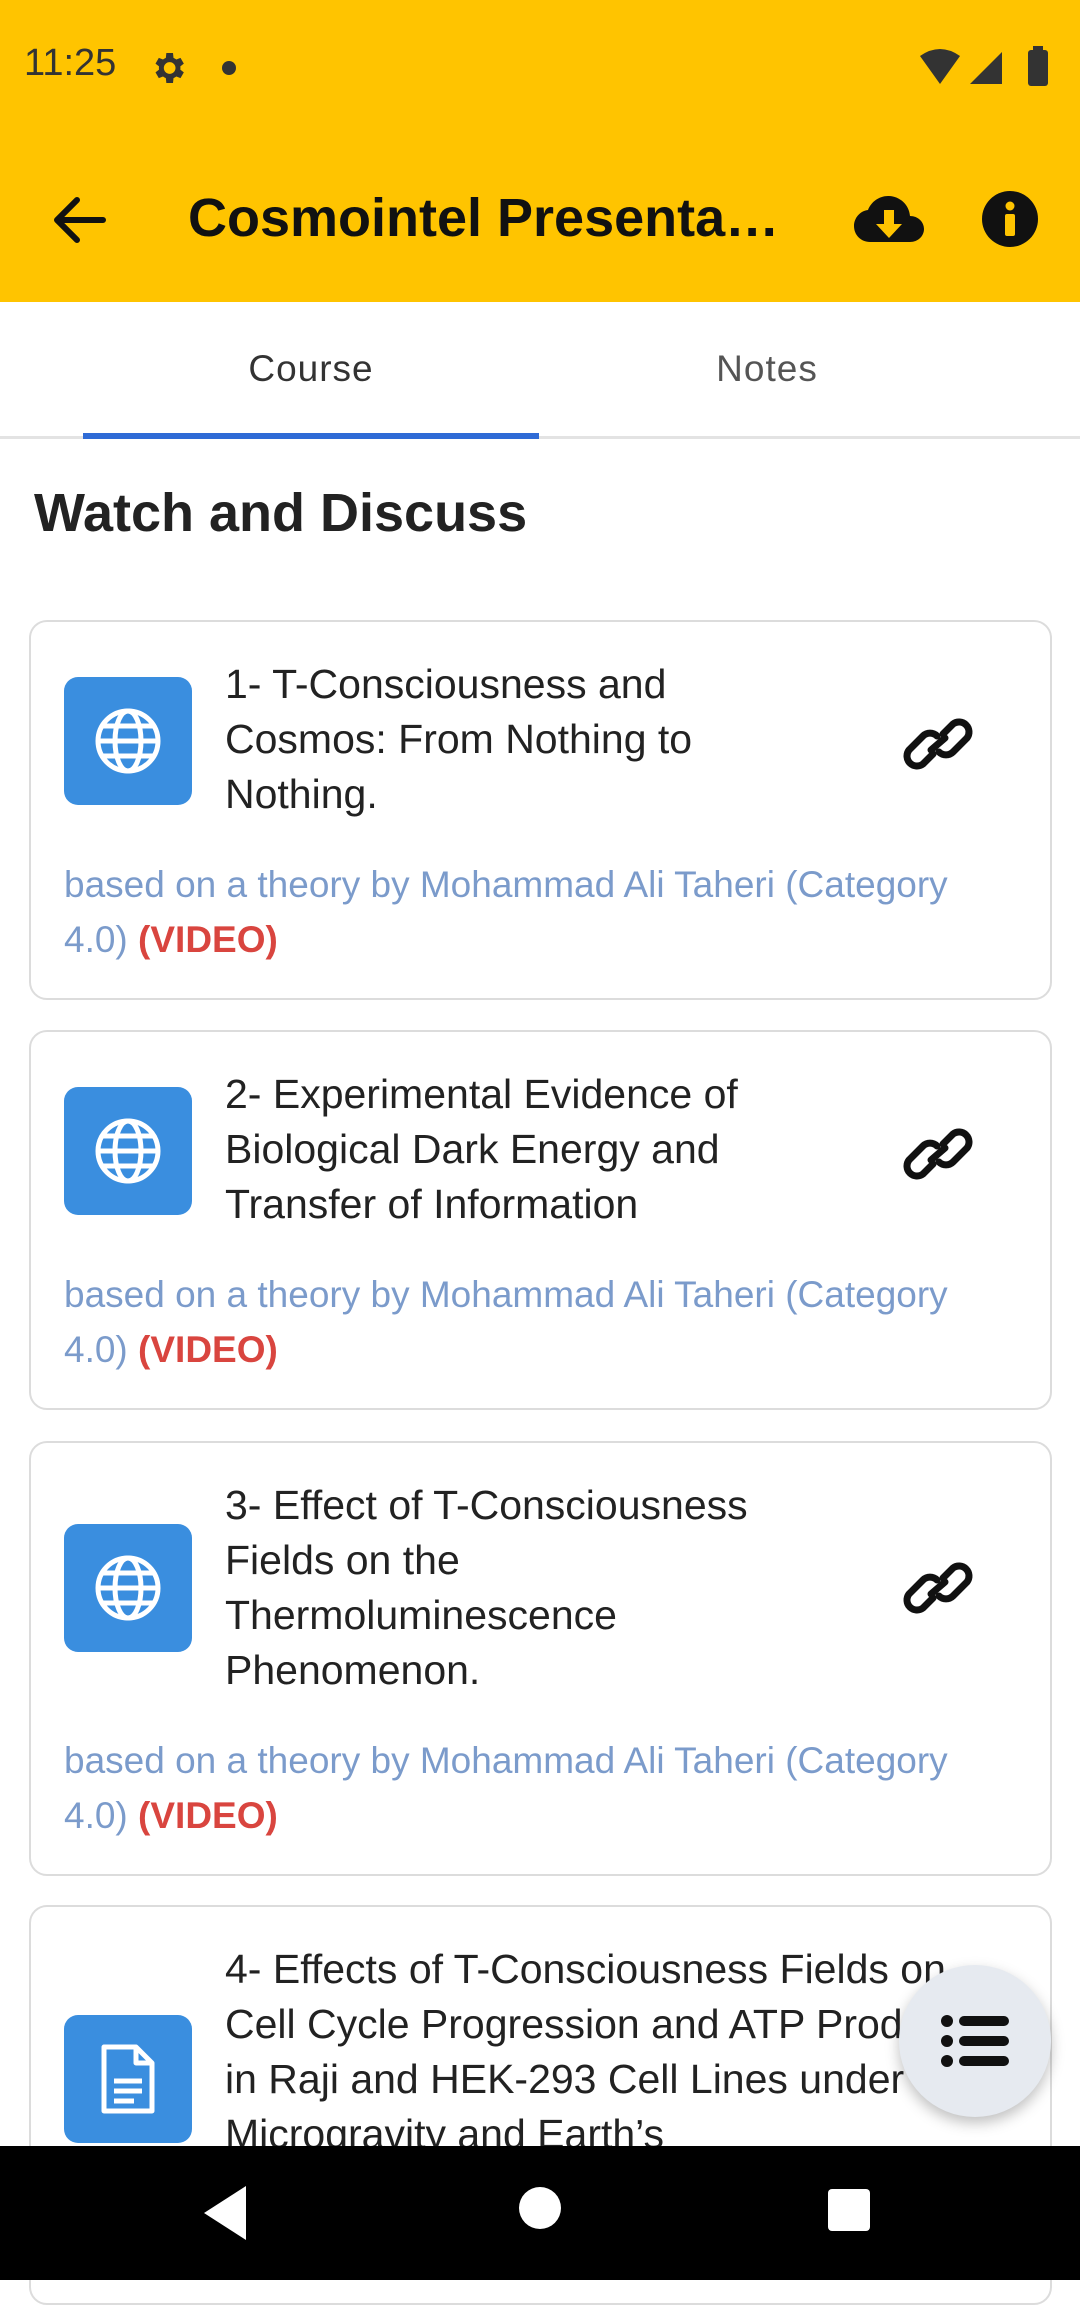 Image resolution: width=1080 pixels, height=2305 pixels. Describe the element at coordinates (311, 436) in the screenshot. I see `tab-indicator` at that location.